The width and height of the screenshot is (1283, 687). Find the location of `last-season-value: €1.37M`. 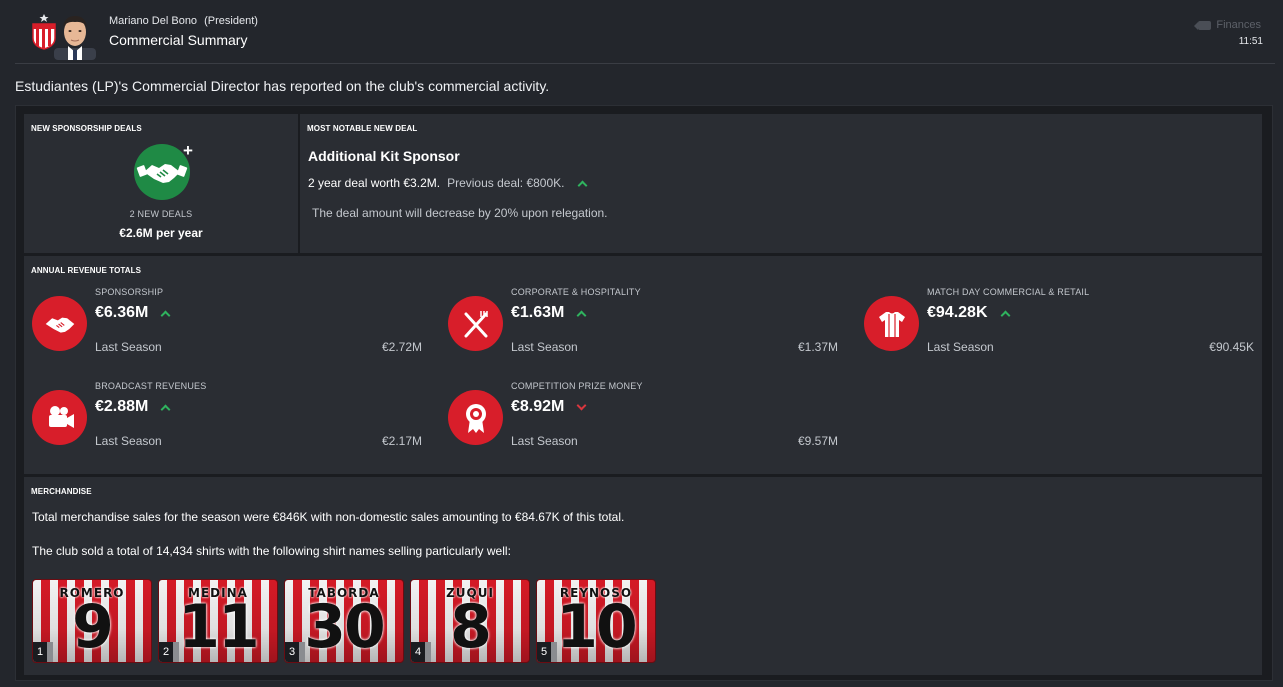

last-season-value: €1.37M is located at coordinates (817, 347).